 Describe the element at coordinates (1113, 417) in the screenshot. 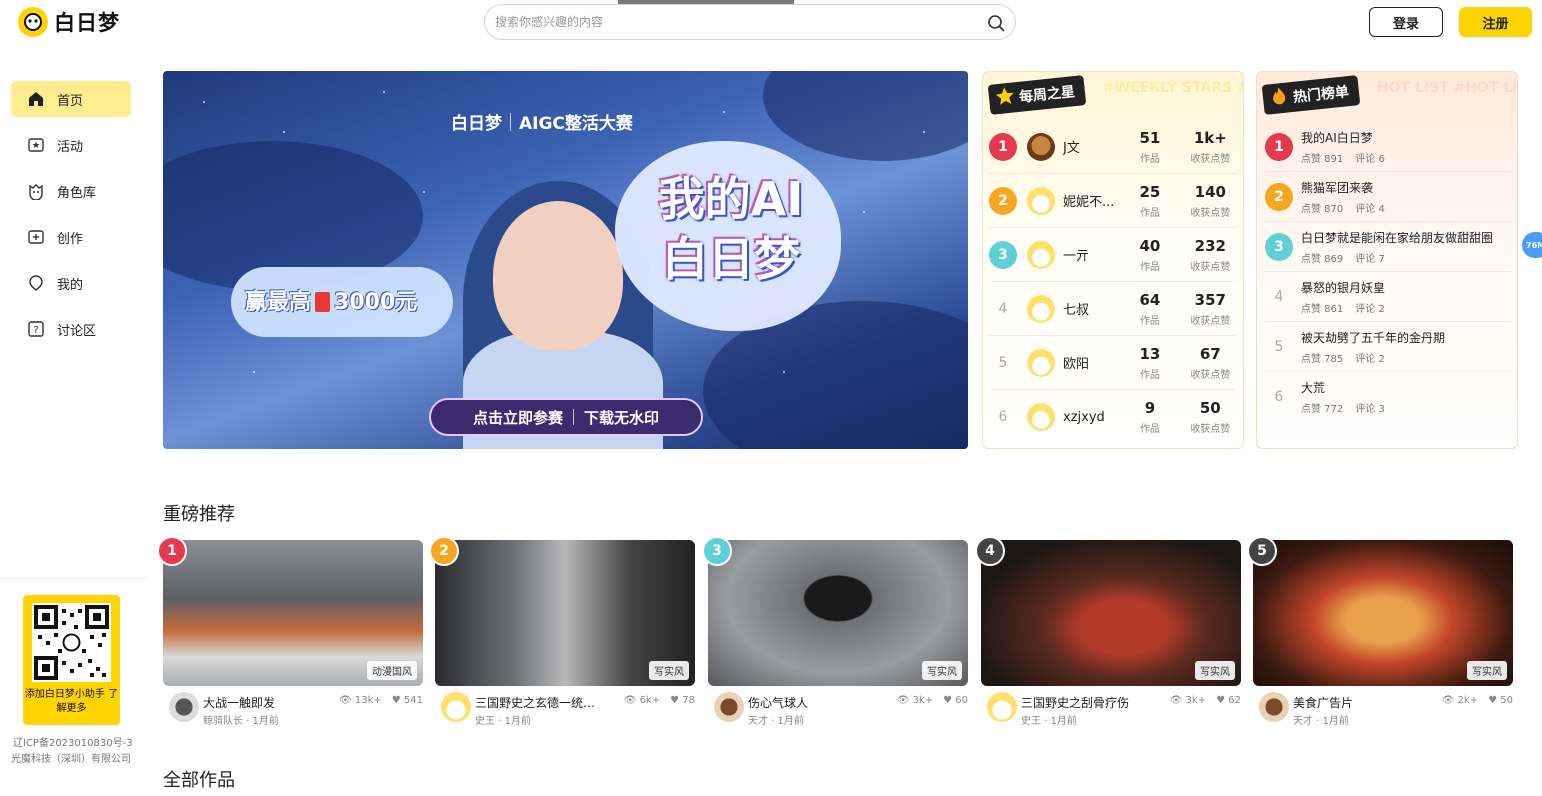

I see `star-row: 6 xzjxyd 9 作品 50 收获点赞` at that location.